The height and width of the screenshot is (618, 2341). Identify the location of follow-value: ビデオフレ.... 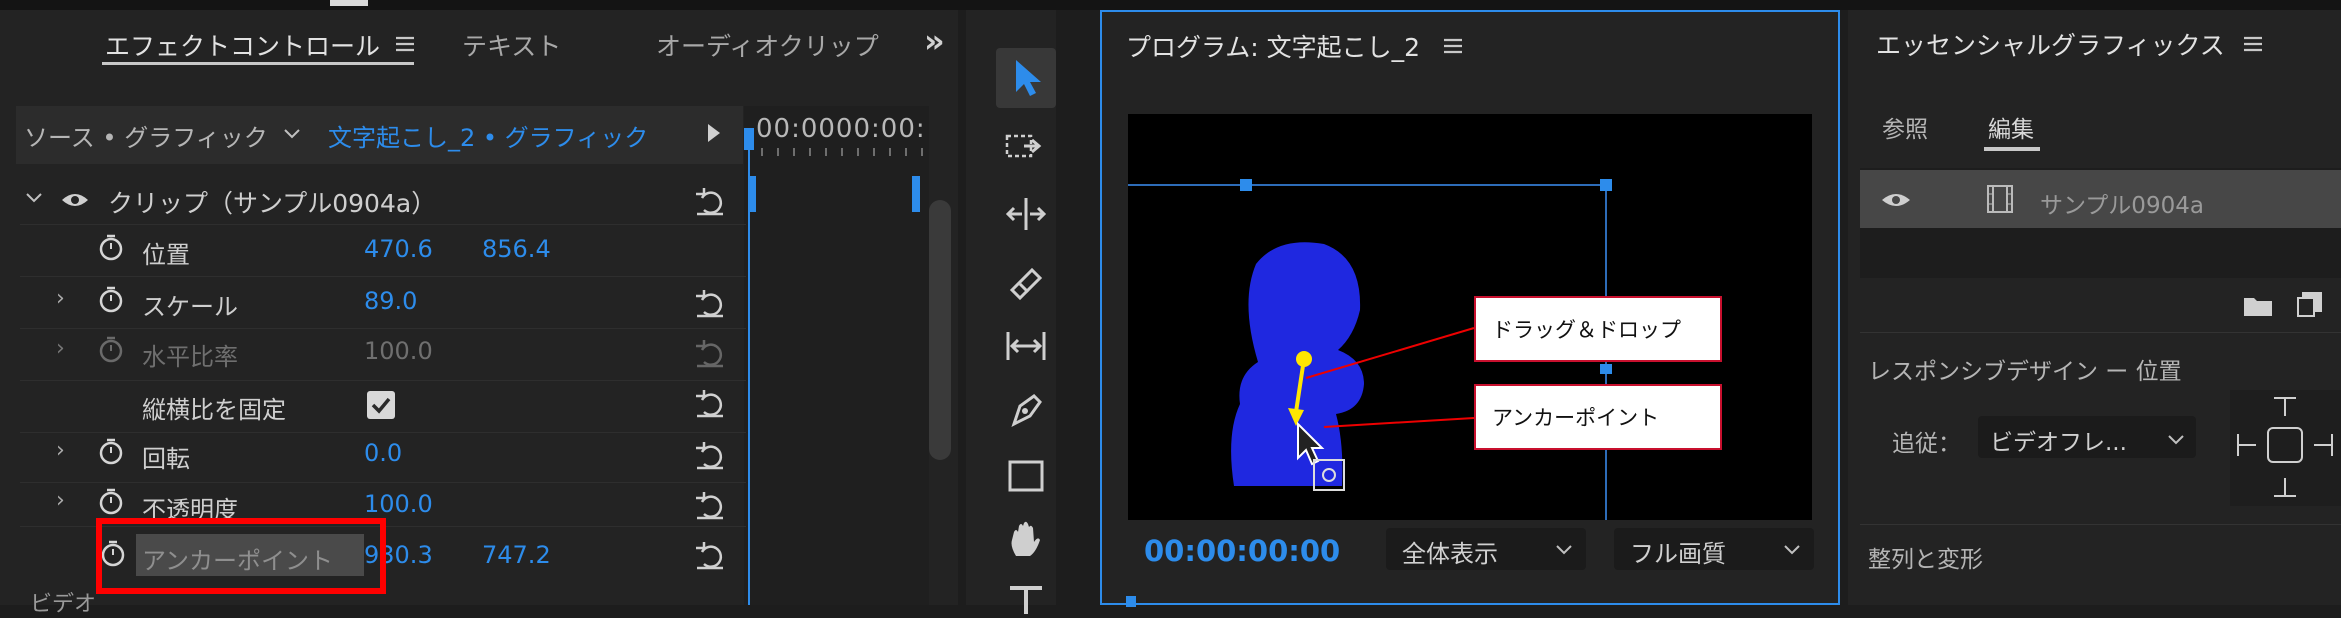
(2058, 443).